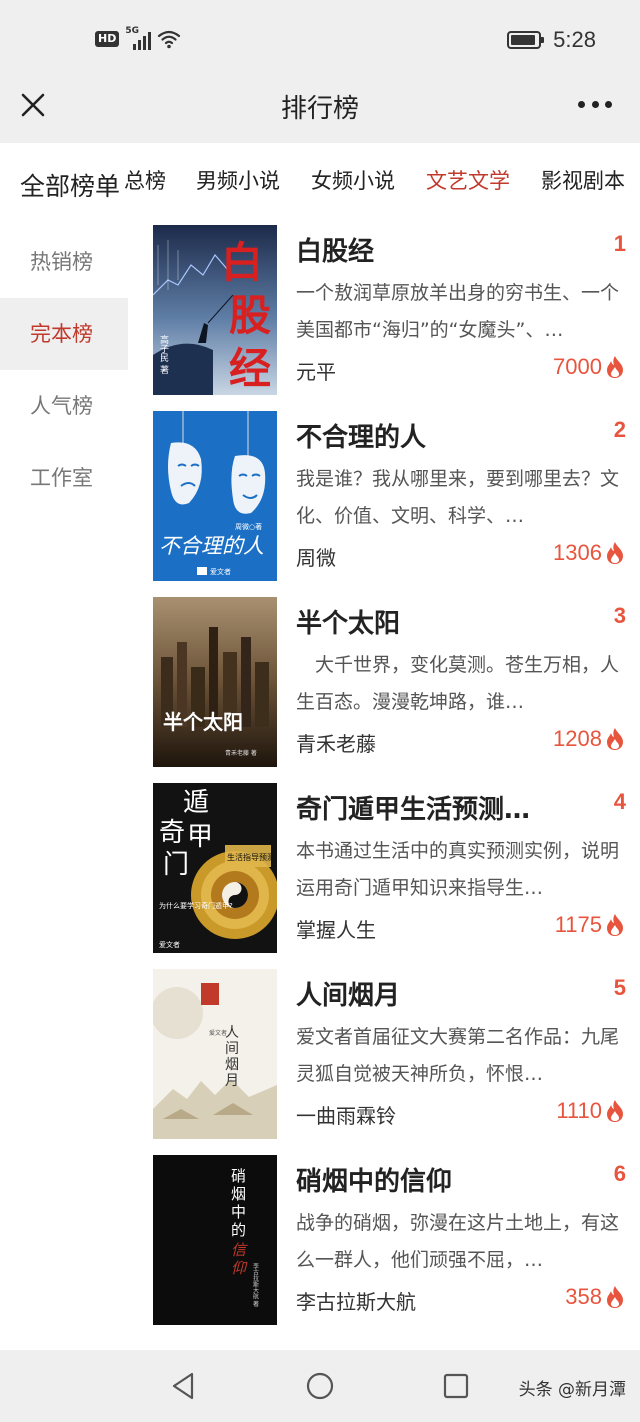 This screenshot has width=640, height=1422. Describe the element at coordinates (361, 438) in the screenshot. I see `book-title: 不合理的人` at that location.